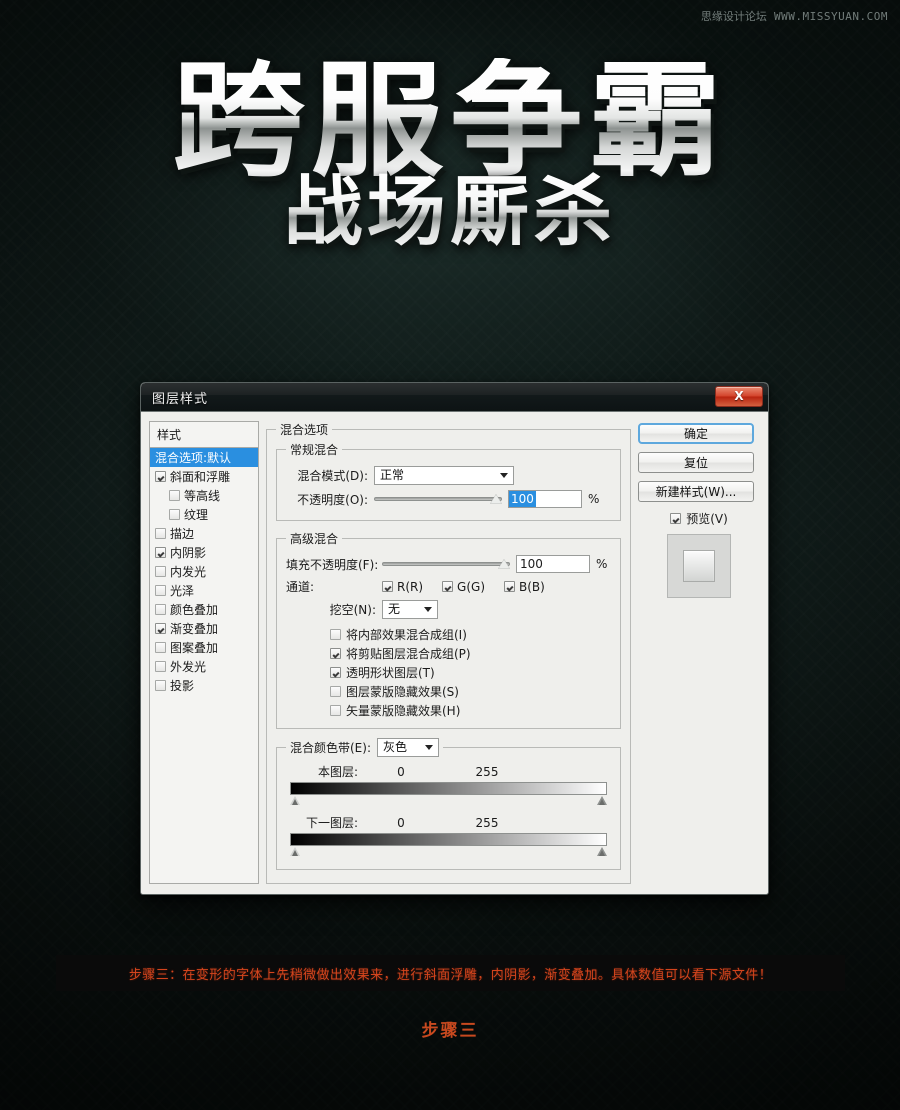 The height and width of the screenshot is (1110, 900). What do you see at coordinates (332, 564) in the screenshot?
I see `fill-opacity-label: 填充不透明度(F):` at bounding box center [332, 564].